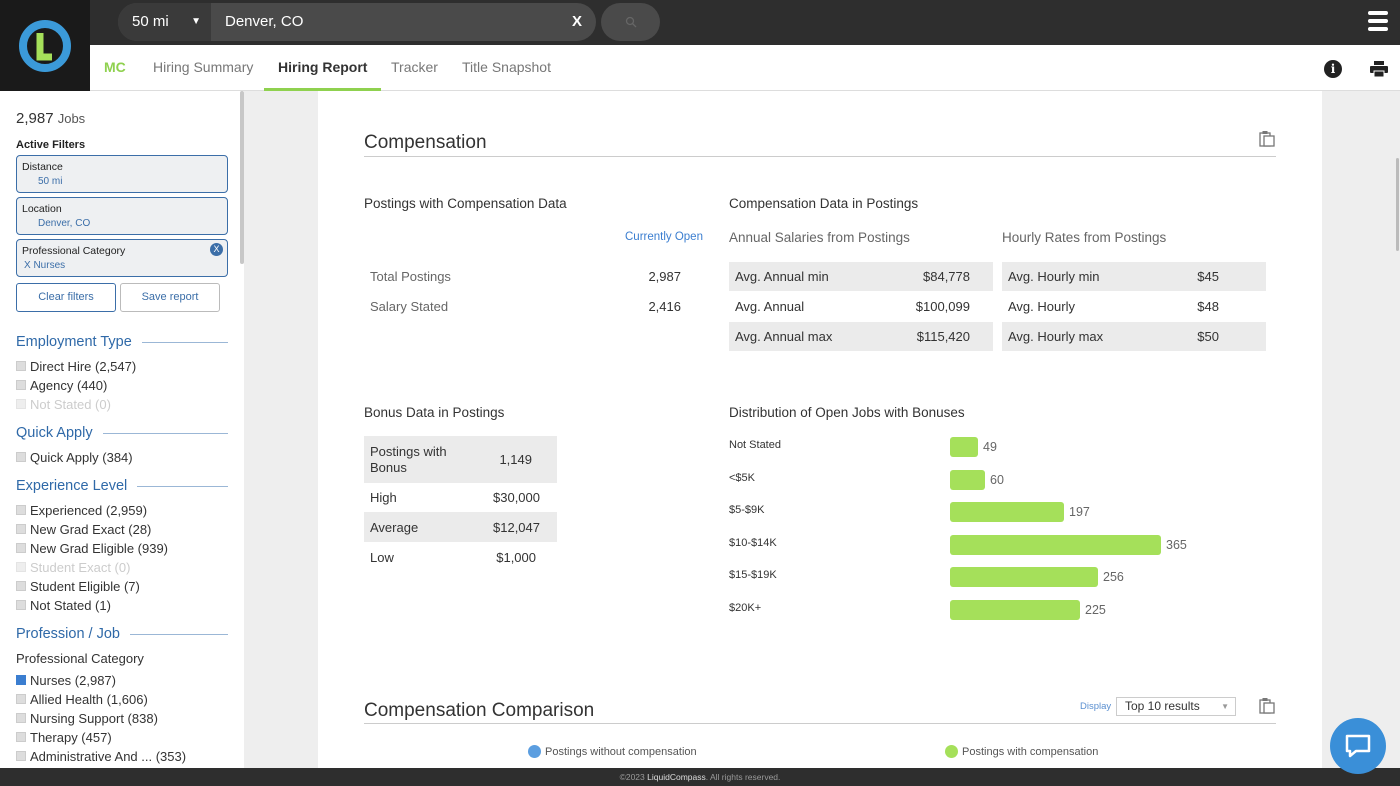 This screenshot has height=786, width=1400. What do you see at coordinates (74, 342) in the screenshot?
I see `section-title: Employment Type` at bounding box center [74, 342].